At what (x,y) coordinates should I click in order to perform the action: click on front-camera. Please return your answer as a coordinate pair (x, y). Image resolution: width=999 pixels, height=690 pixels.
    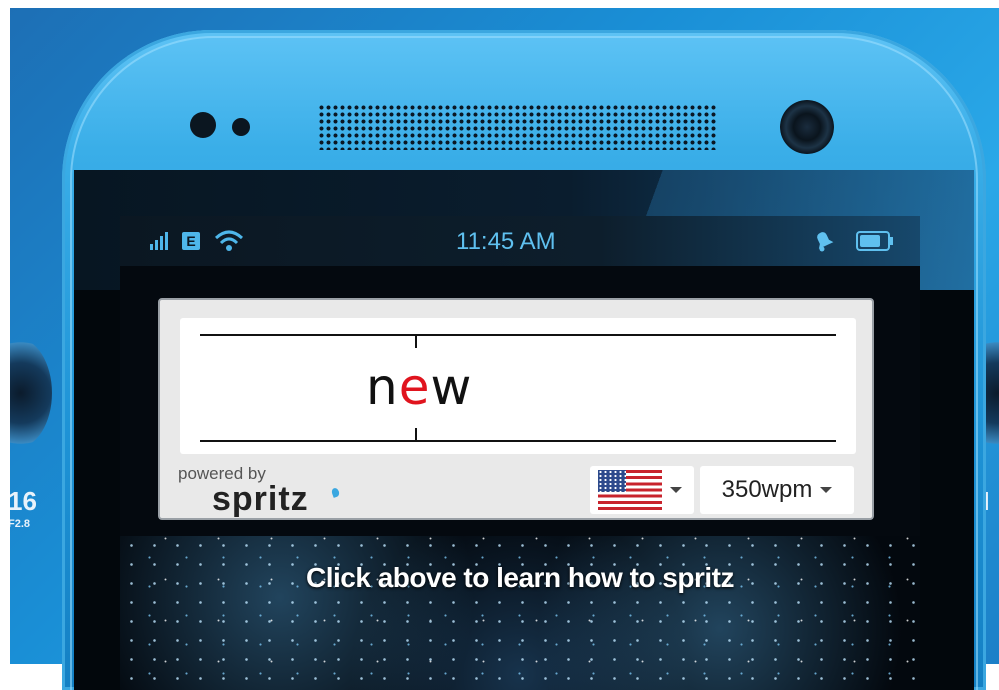
    Looking at the image, I should click on (807, 127).